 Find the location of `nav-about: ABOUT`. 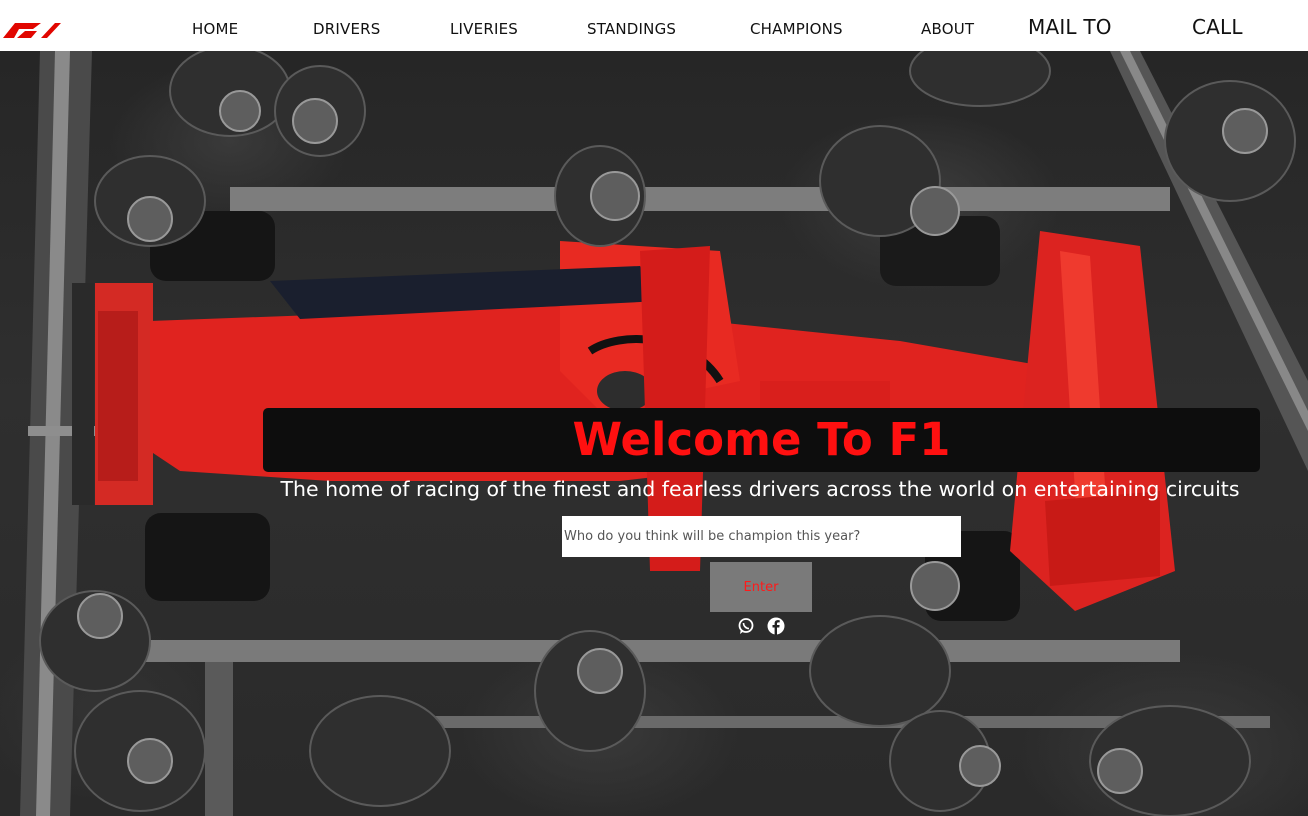

nav-about: ABOUT is located at coordinates (947, 29).